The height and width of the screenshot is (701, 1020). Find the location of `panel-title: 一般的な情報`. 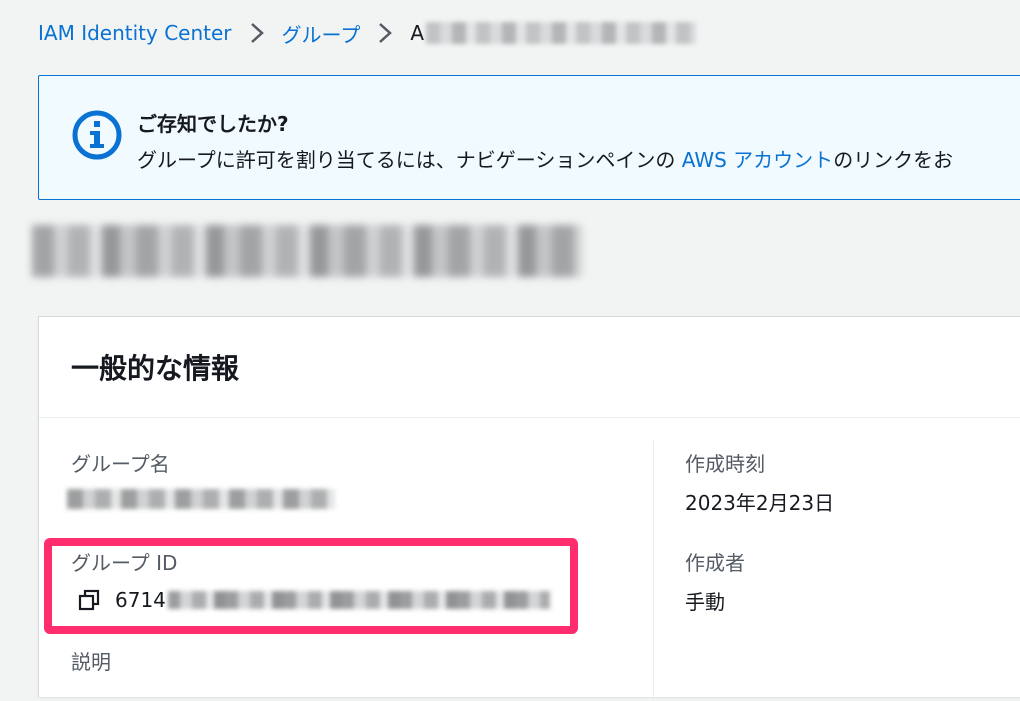

panel-title: 一般的な情報 is located at coordinates (155, 368).